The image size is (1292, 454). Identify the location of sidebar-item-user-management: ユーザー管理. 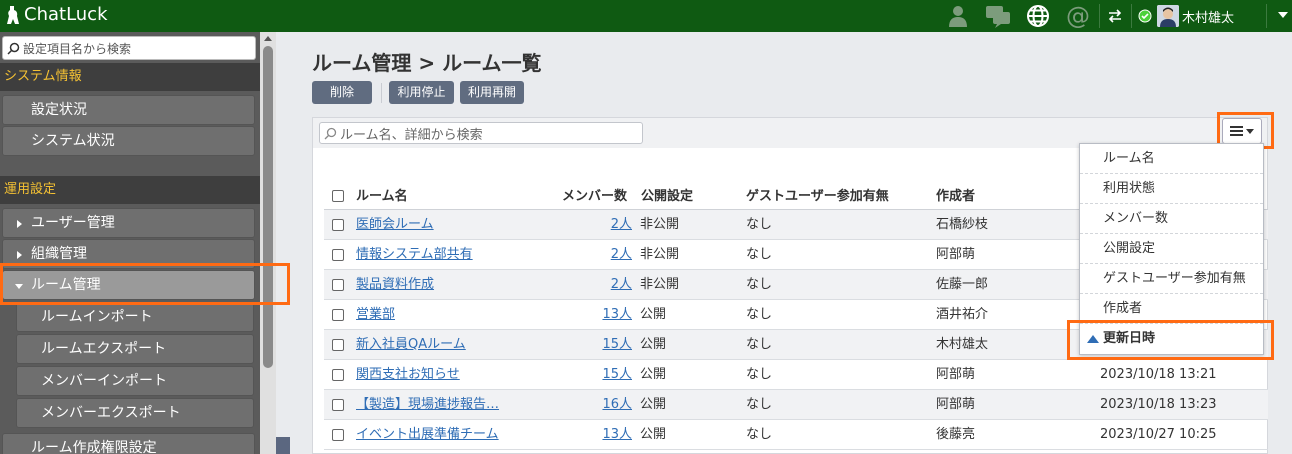
(128, 223).